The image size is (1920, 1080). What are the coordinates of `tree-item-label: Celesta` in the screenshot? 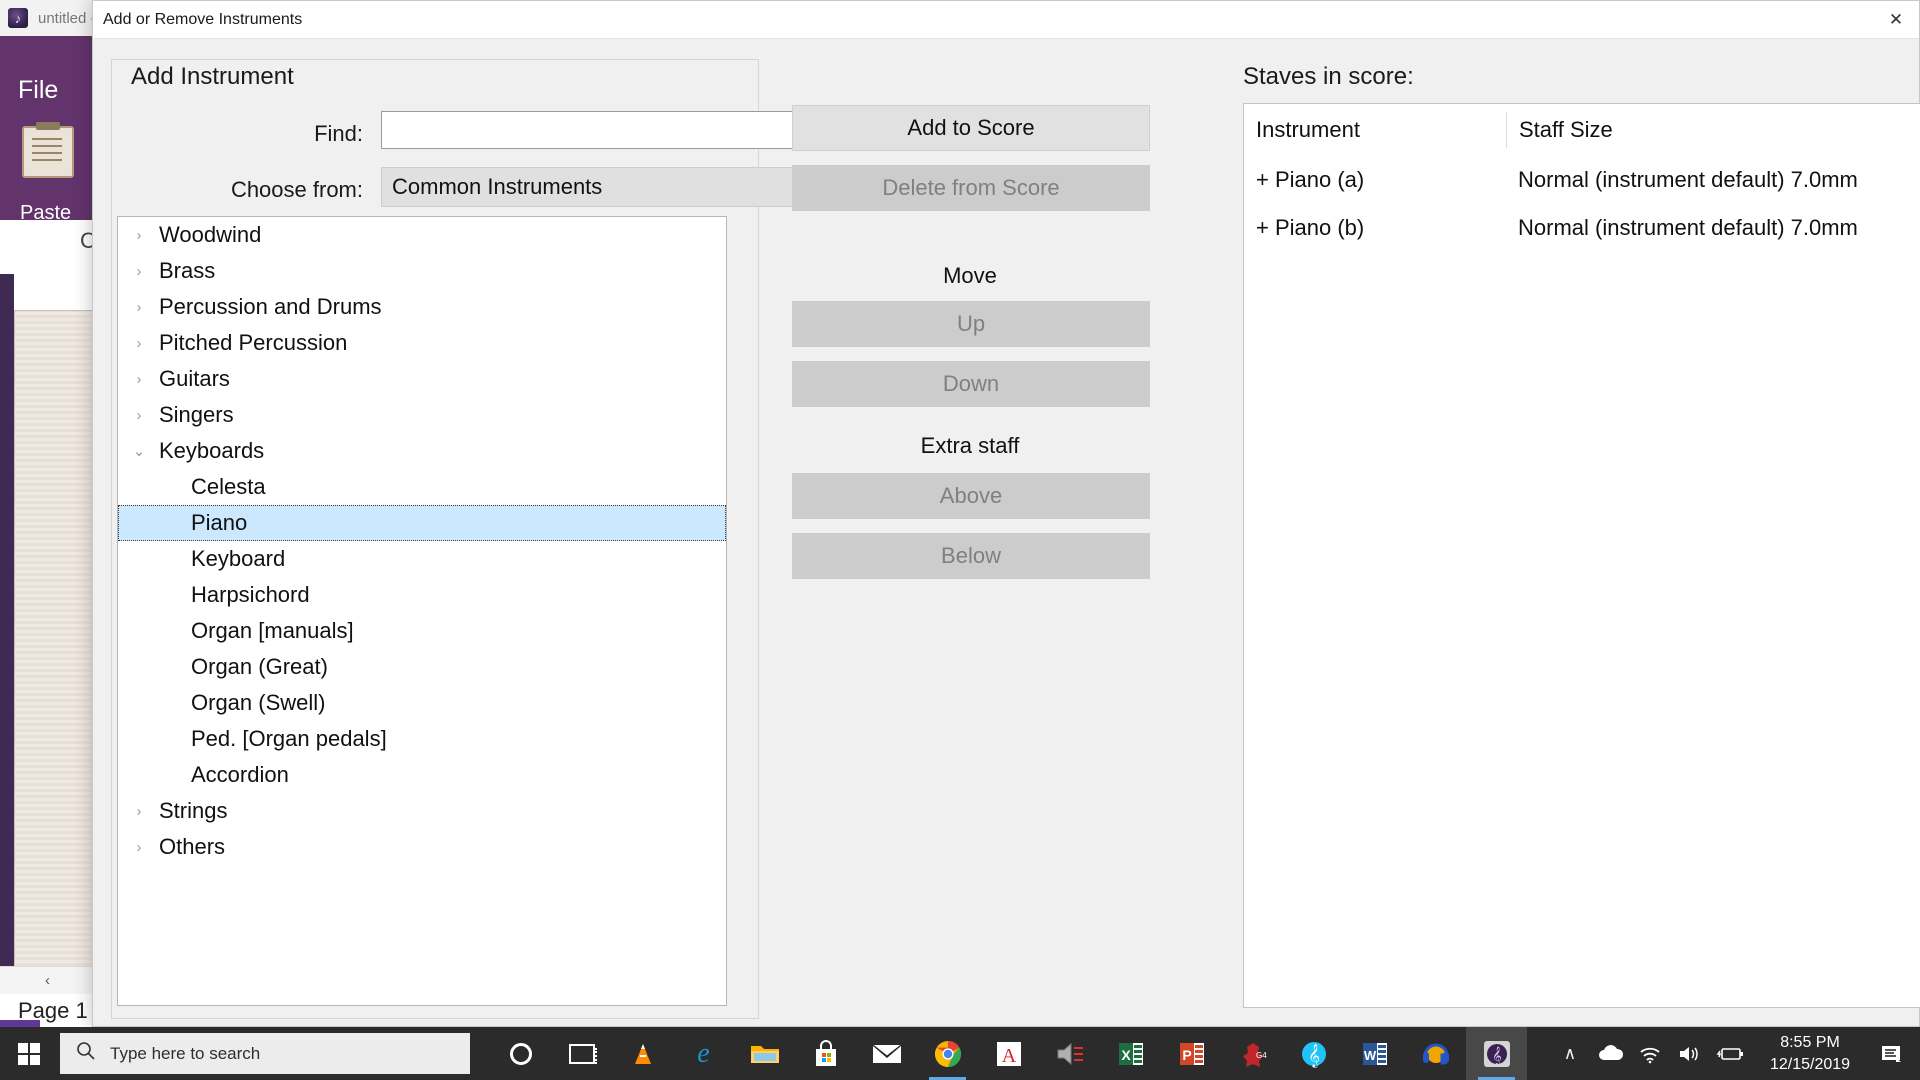 It's located at (228, 486).